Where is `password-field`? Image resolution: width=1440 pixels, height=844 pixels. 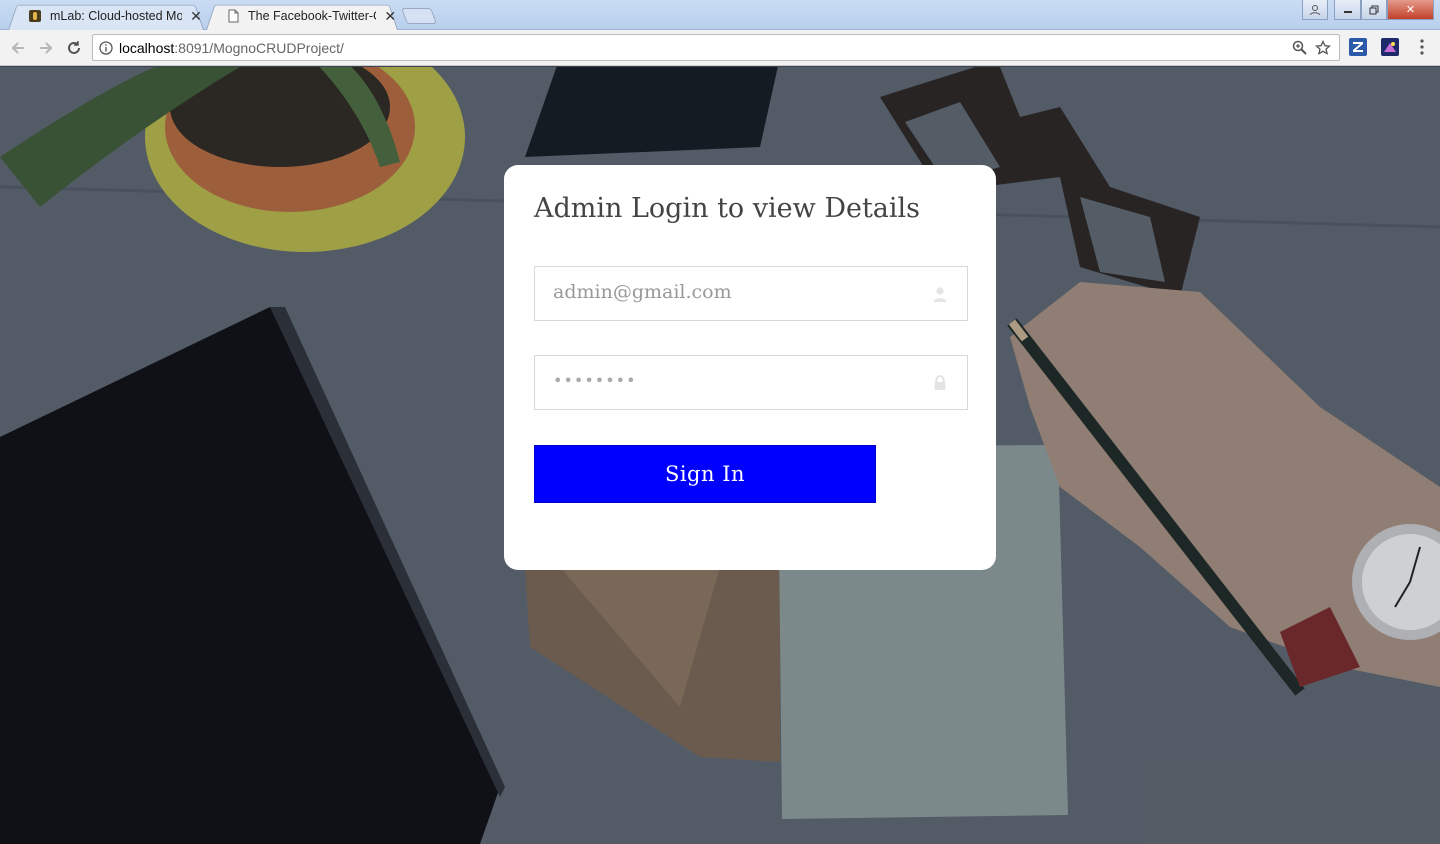 password-field is located at coordinates (751, 382).